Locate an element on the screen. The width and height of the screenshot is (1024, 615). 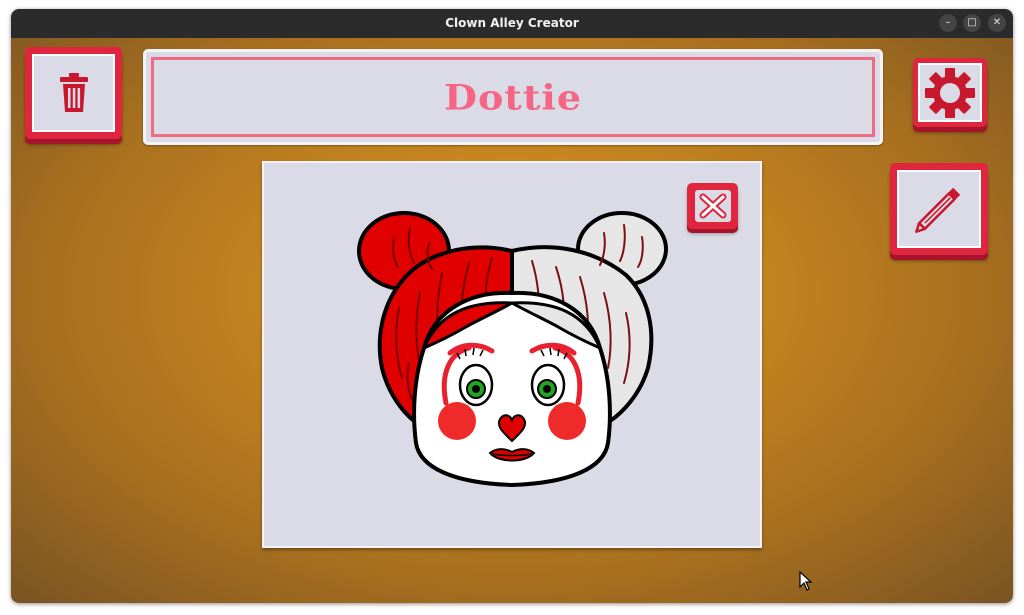
title-bar: Clown Alley Creator – □ ✕ is located at coordinates (512, 23).